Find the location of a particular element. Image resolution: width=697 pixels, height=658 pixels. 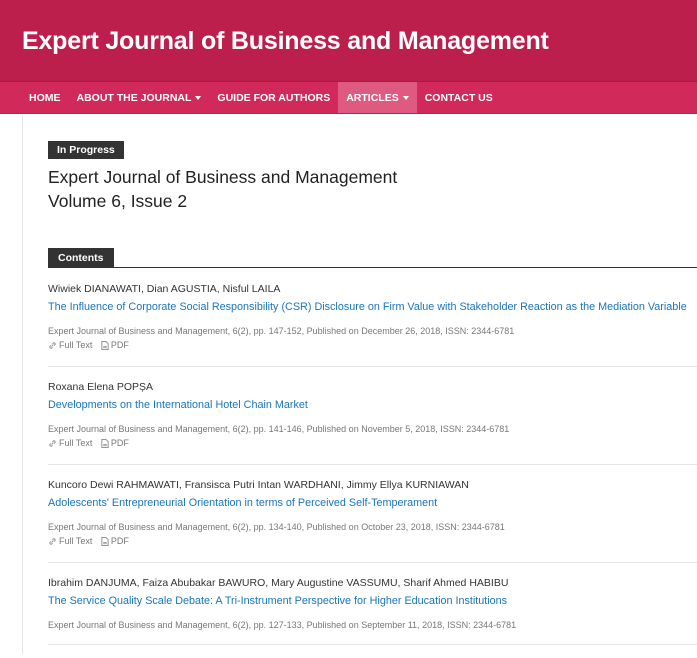

nav-contact: CONTACT US is located at coordinates (459, 97).